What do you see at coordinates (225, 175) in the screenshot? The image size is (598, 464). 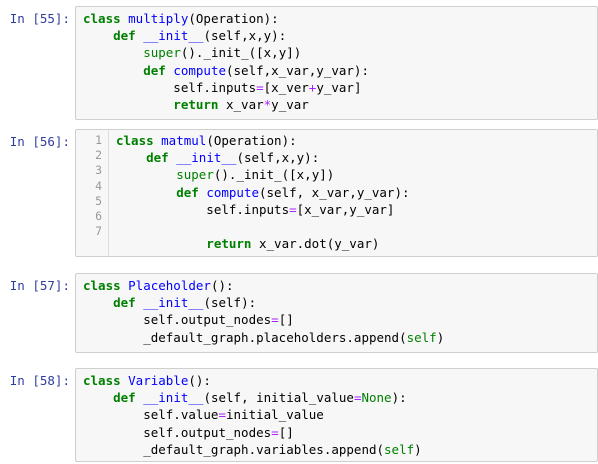 I see `code-token: ().` at bounding box center [225, 175].